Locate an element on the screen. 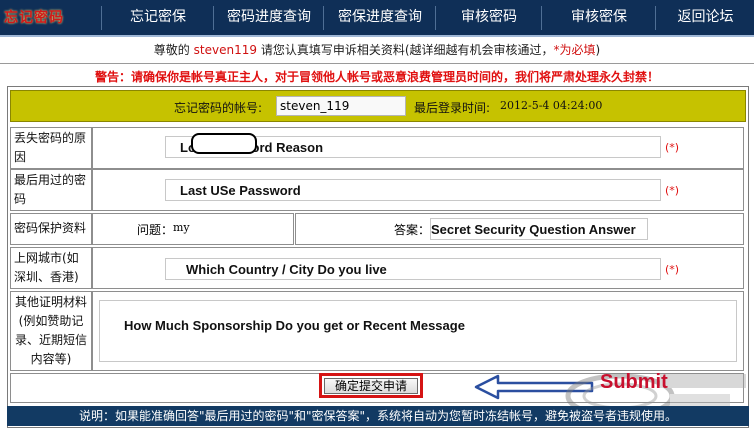 The image size is (754, 432). nav-item-back-to-forum: 返回论坛 is located at coordinates (705, 17).